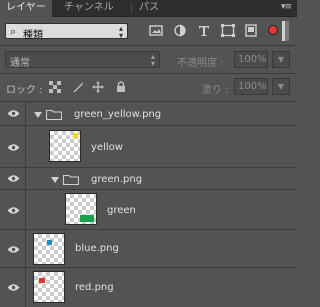  I want to click on shape-filter-icon, so click(228, 30).